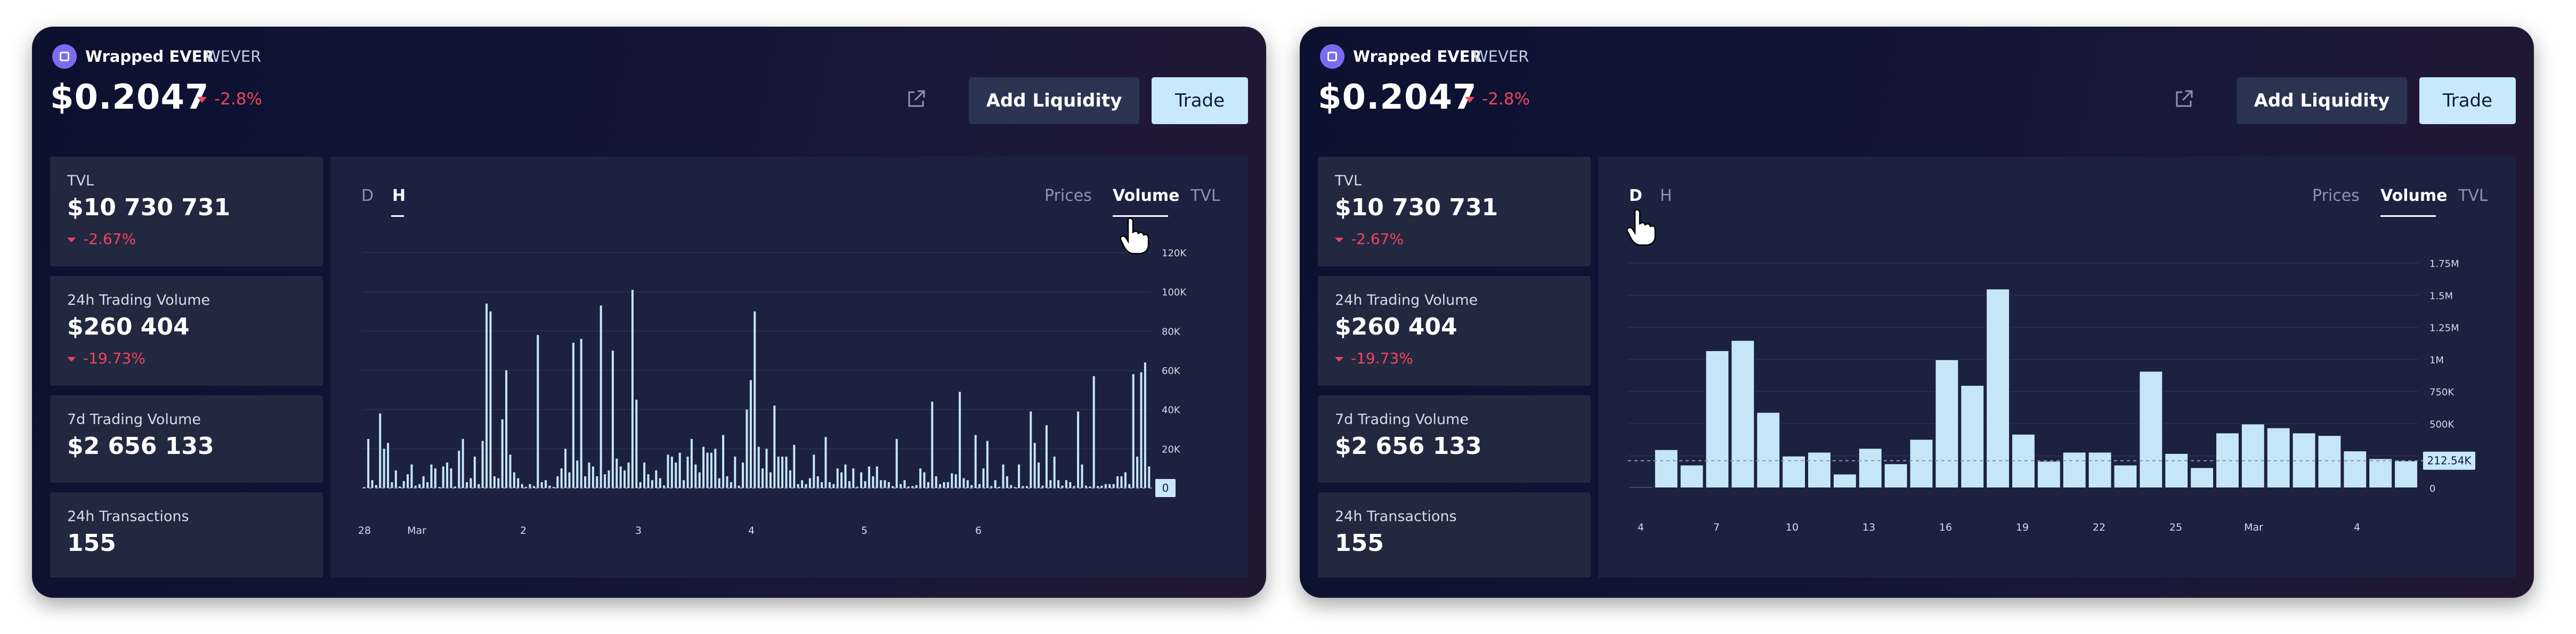  What do you see at coordinates (1172, 449) in the screenshot?
I see `y-tick-label: 20K` at bounding box center [1172, 449].